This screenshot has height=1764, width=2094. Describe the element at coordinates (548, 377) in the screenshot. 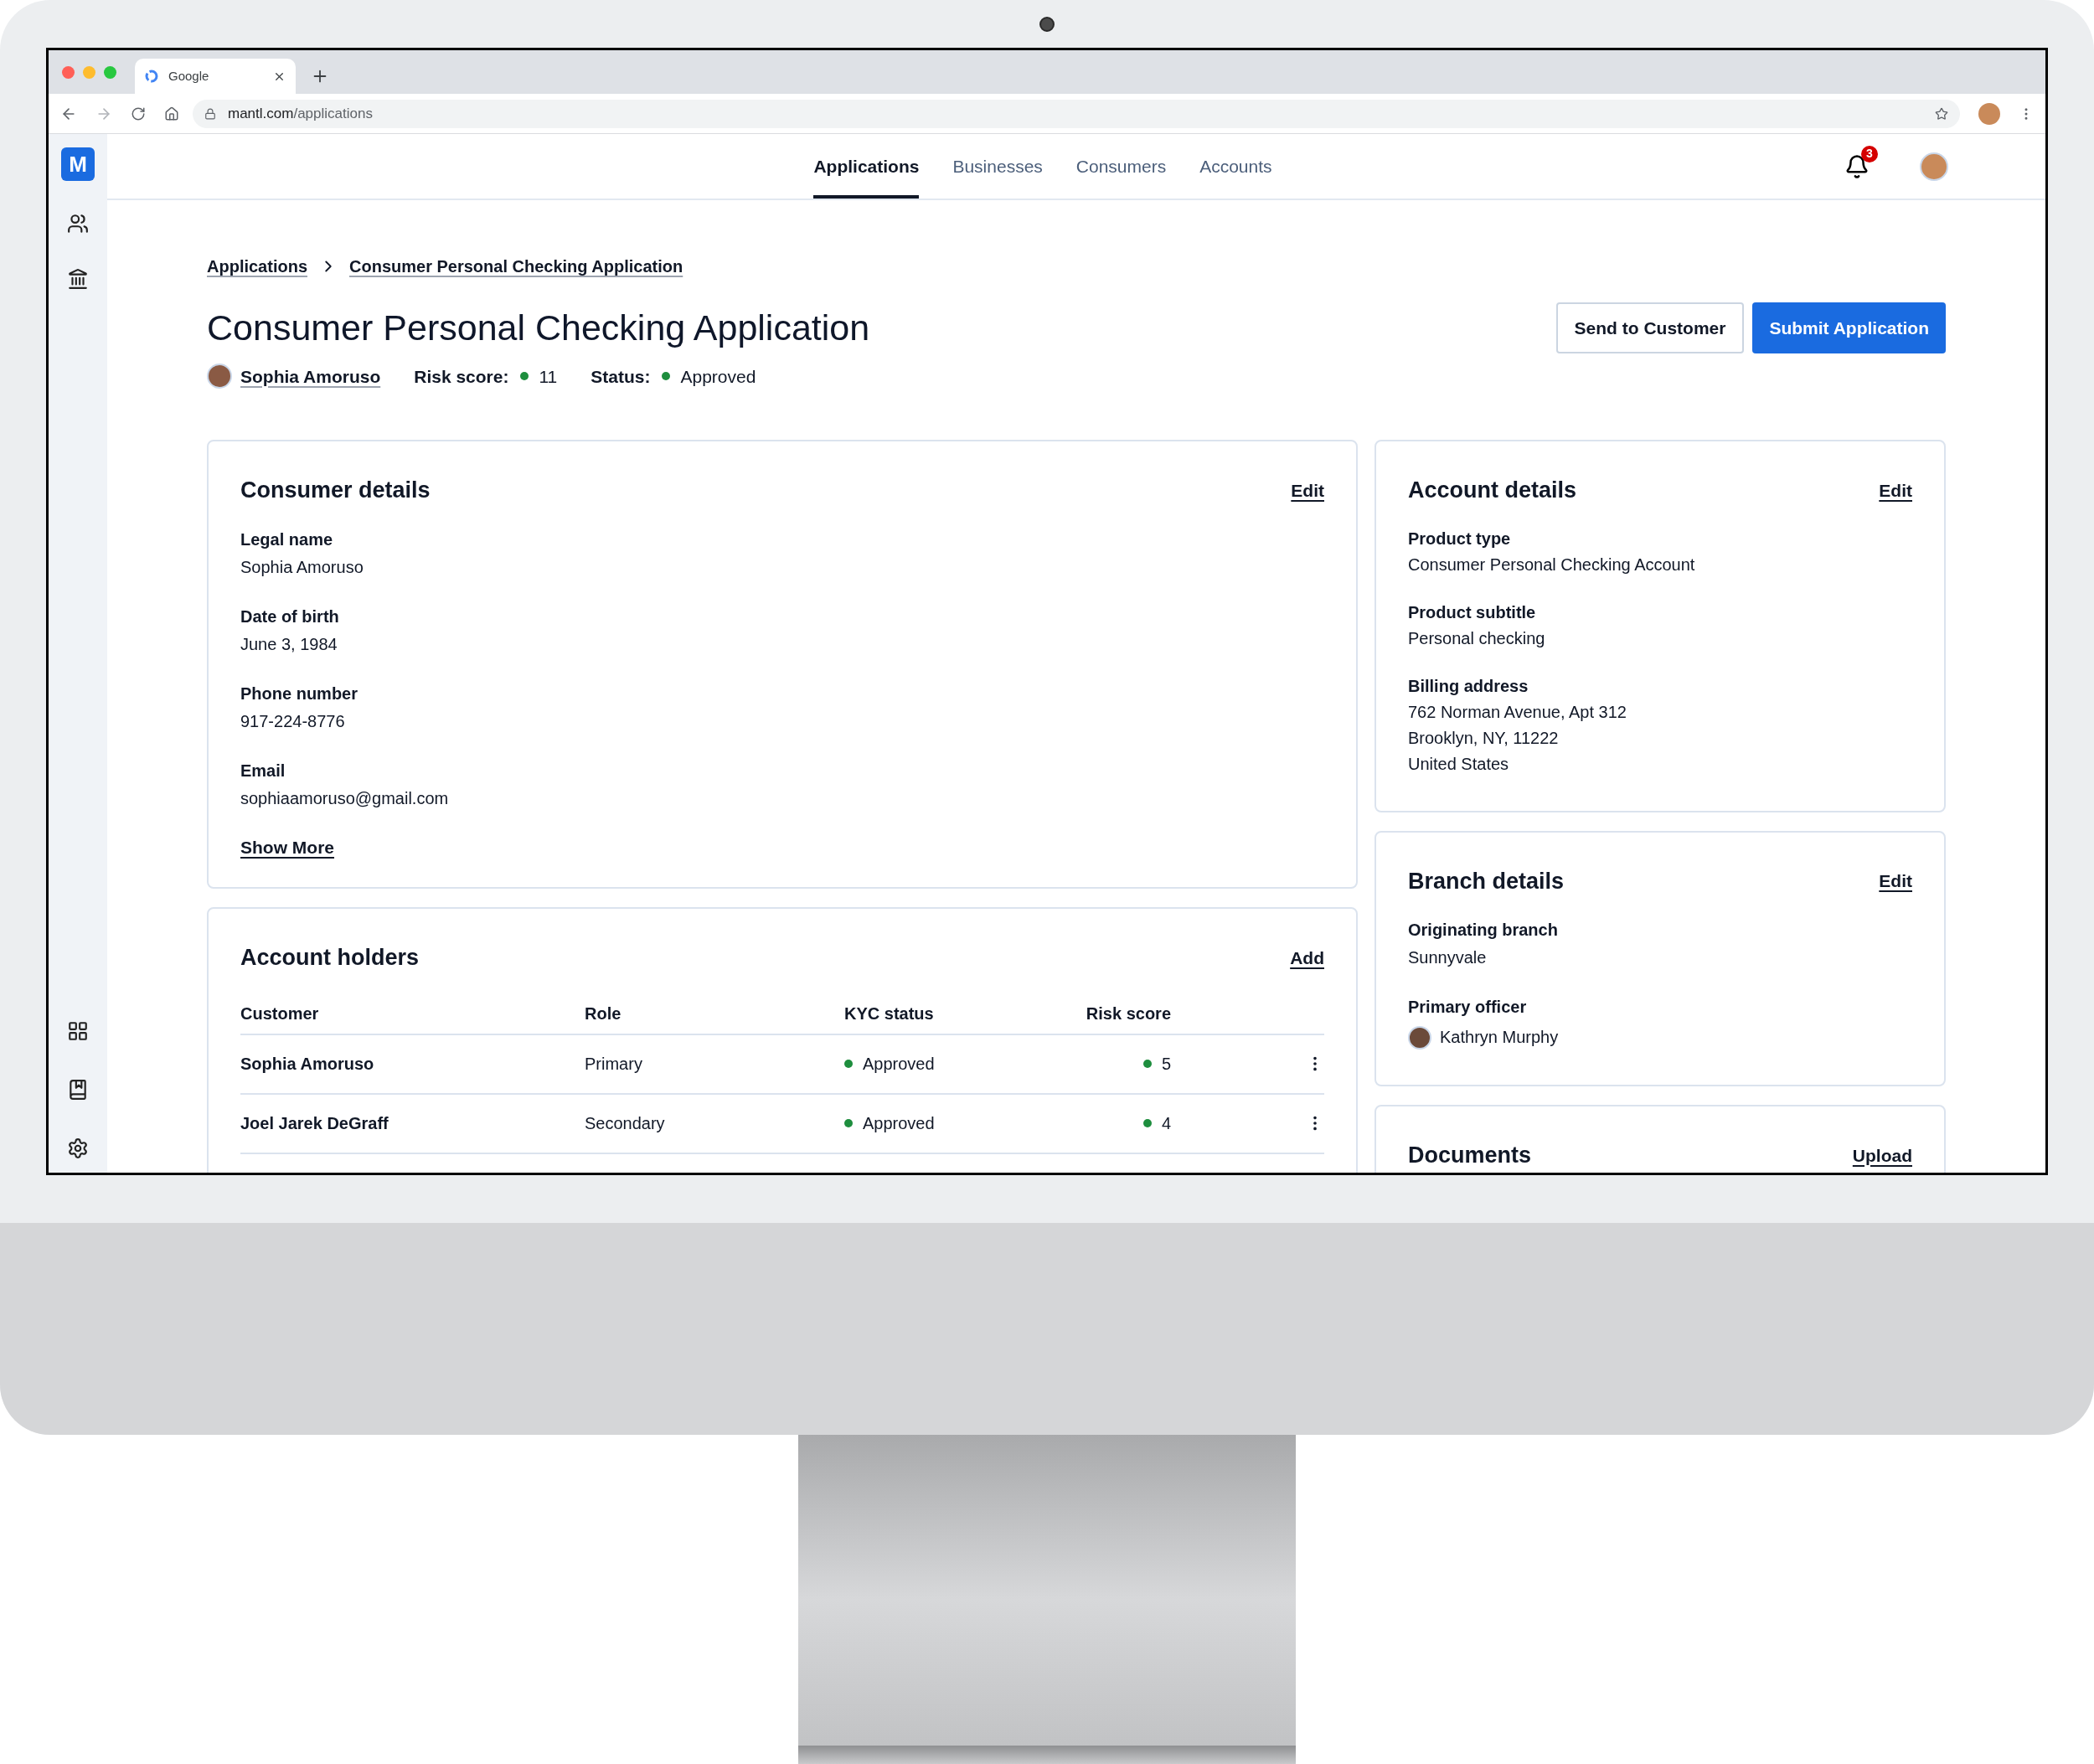

I see `risk-value: 11` at that location.